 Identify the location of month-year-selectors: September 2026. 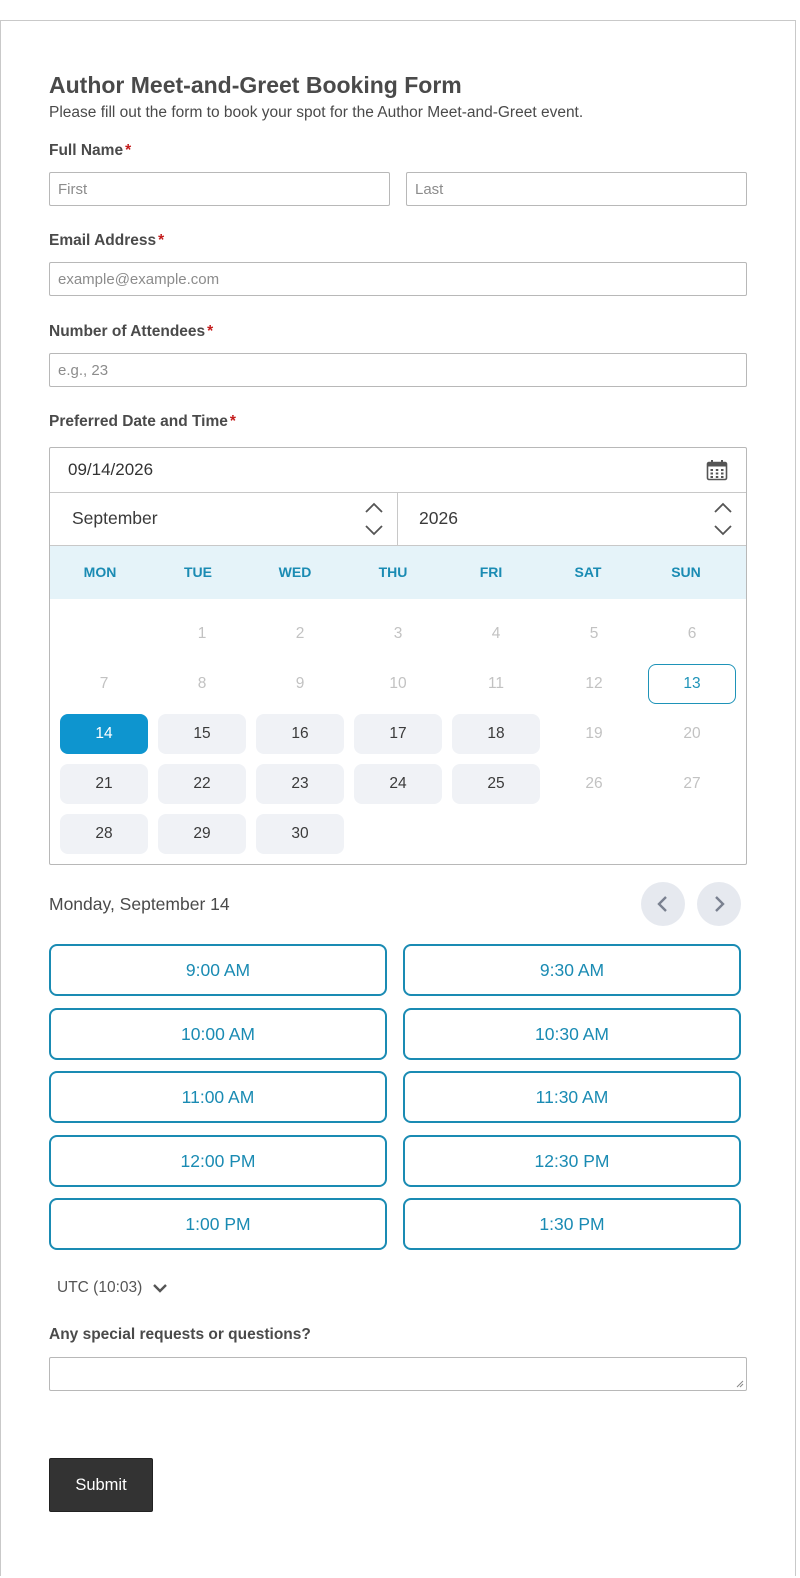
(398, 519).